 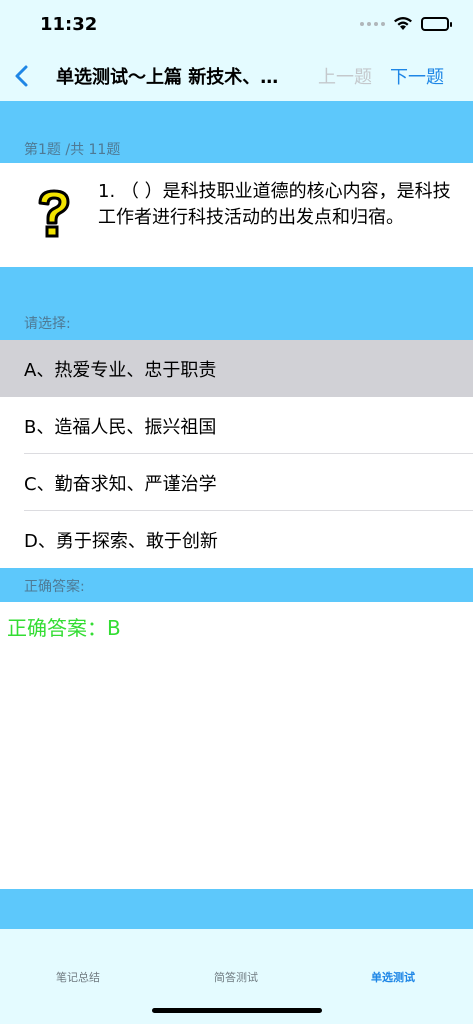 I want to click on option-b: B、造福人民、振兴祖国, so click(x=236, y=425).